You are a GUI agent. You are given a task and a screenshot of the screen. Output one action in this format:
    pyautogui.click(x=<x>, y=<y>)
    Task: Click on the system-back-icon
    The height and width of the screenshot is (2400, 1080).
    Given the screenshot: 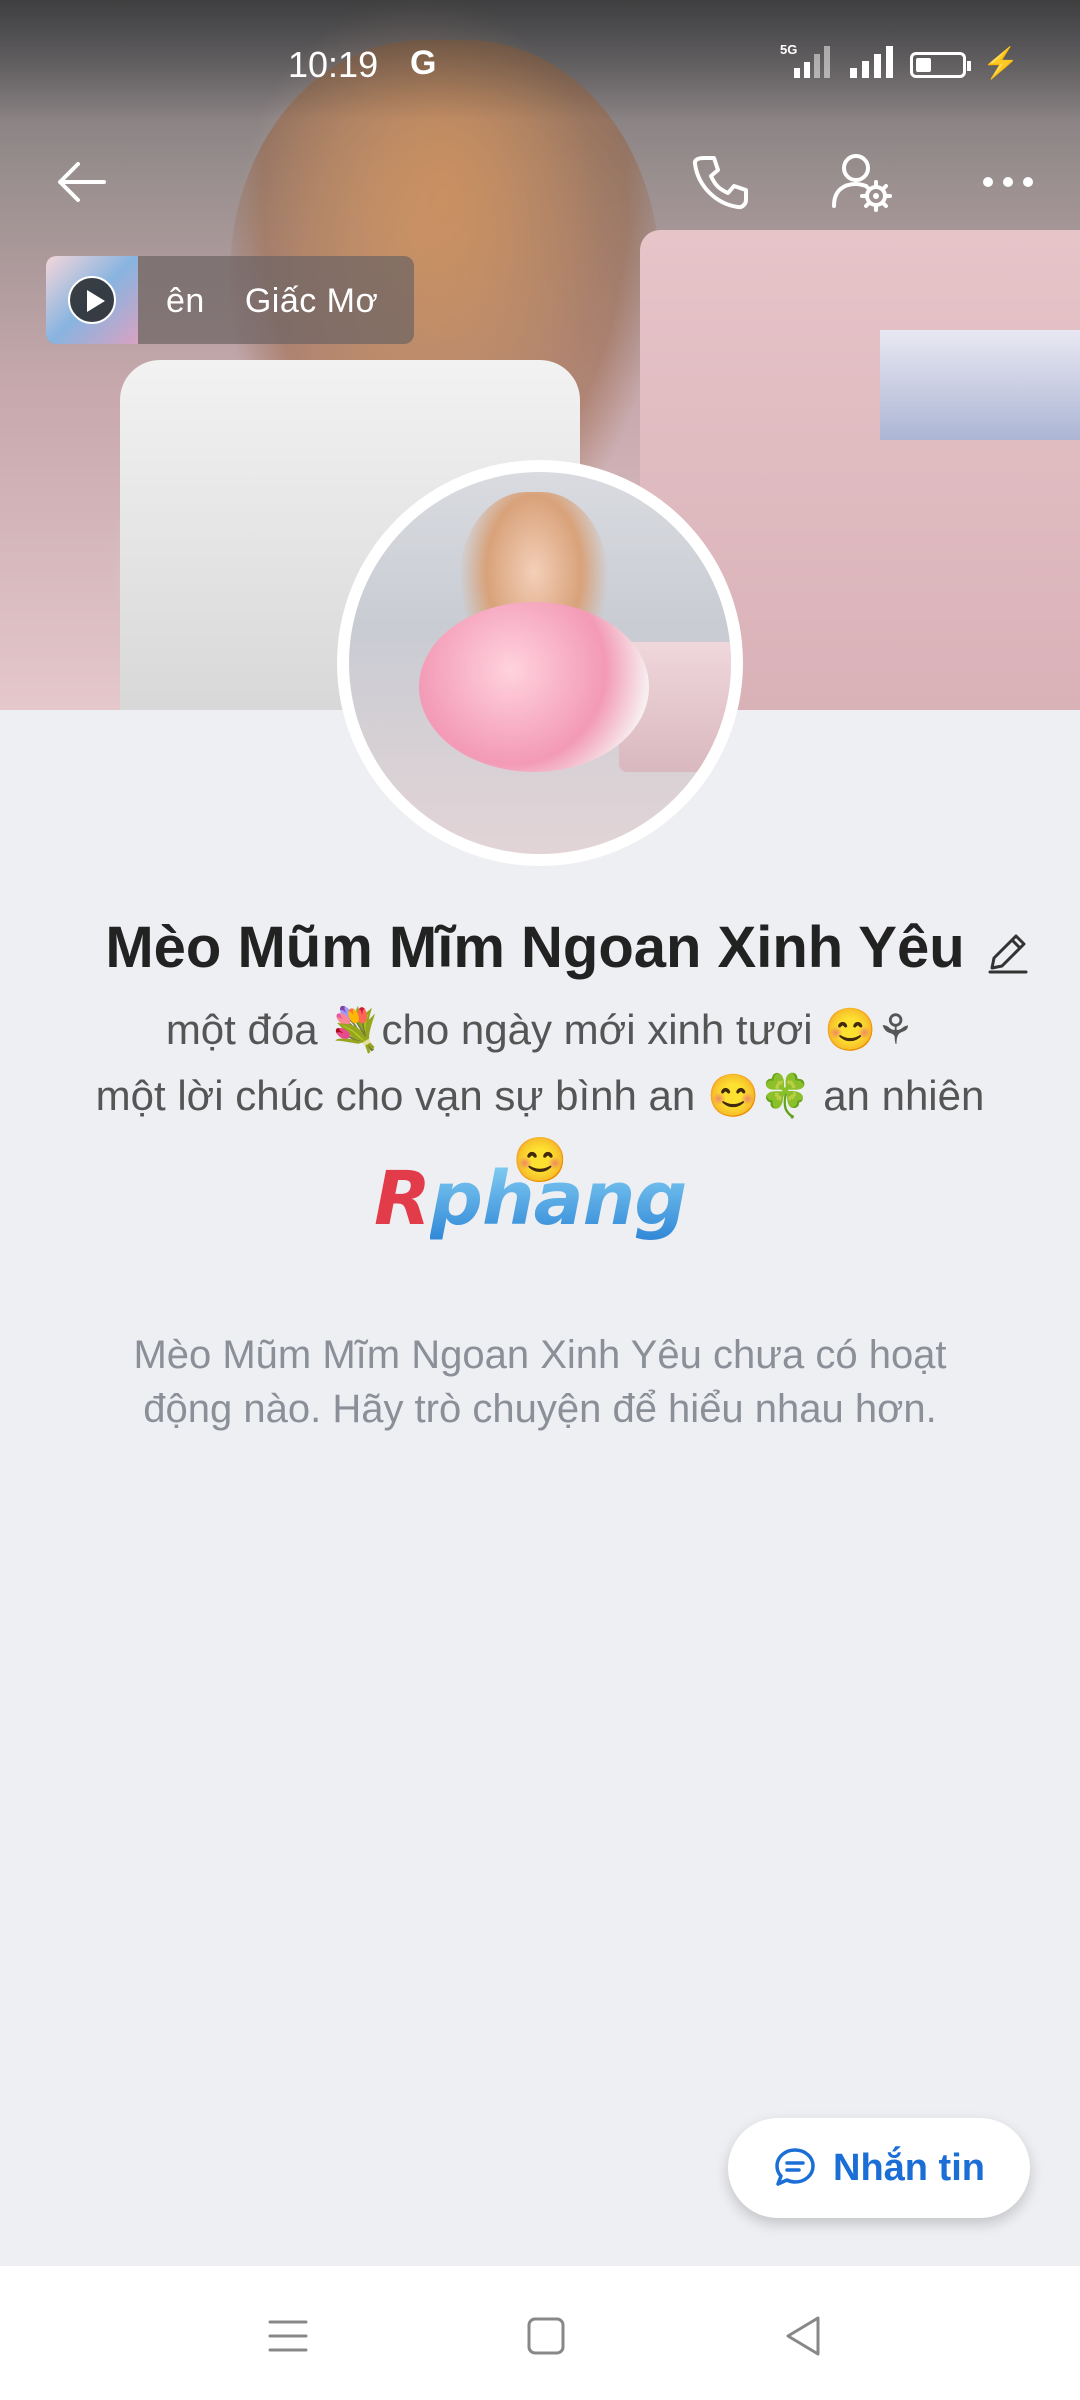 What is the action you would take?
    pyautogui.click(x=804, y=2336)
    